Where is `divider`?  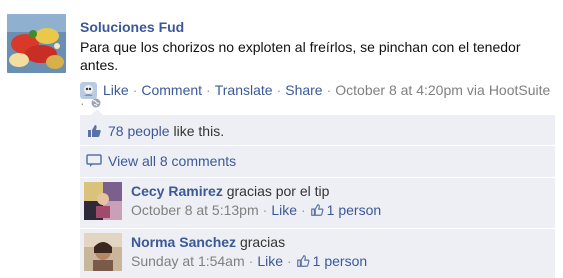 divider is located at coordinates (317, 145).